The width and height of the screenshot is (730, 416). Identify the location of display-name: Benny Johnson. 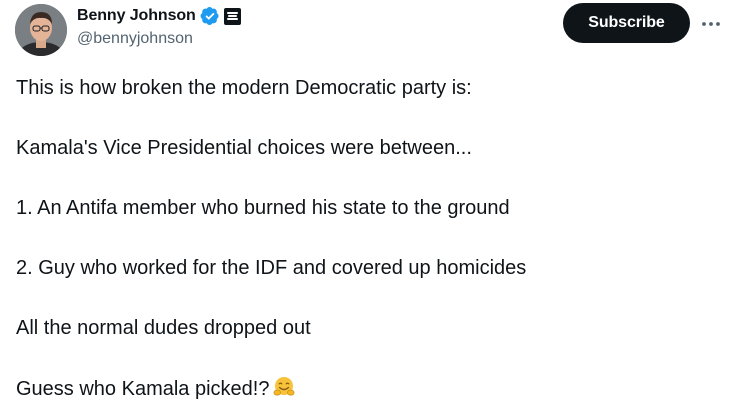
(136, 16).